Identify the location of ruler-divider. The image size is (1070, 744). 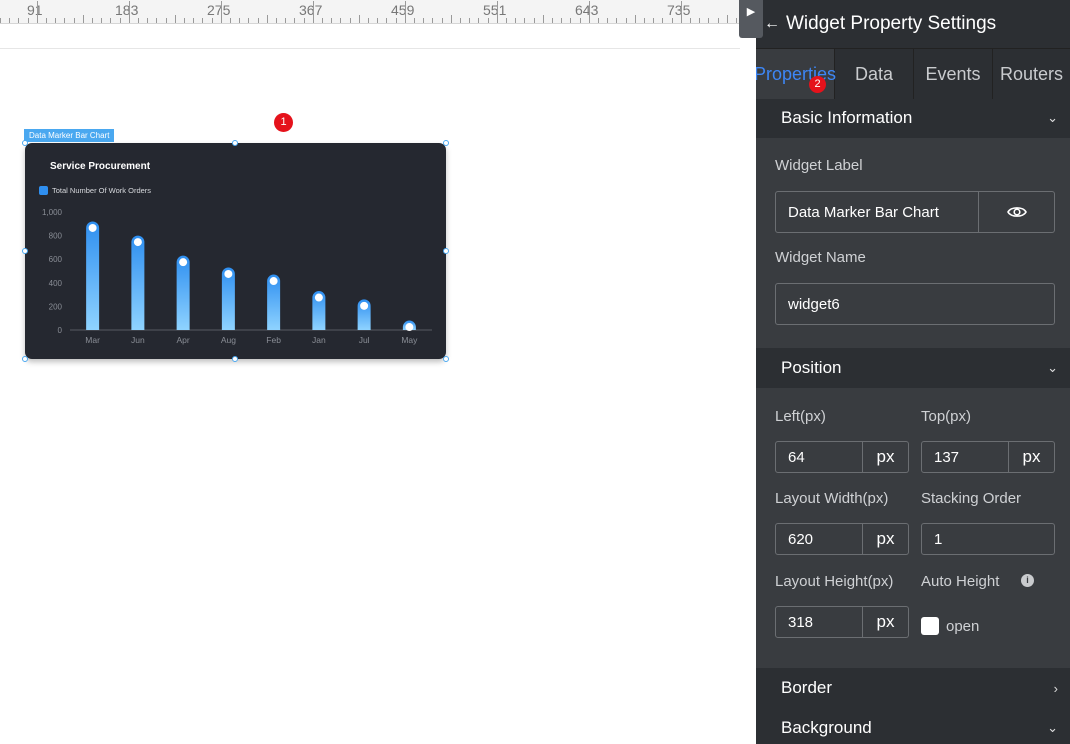
(370, 36).